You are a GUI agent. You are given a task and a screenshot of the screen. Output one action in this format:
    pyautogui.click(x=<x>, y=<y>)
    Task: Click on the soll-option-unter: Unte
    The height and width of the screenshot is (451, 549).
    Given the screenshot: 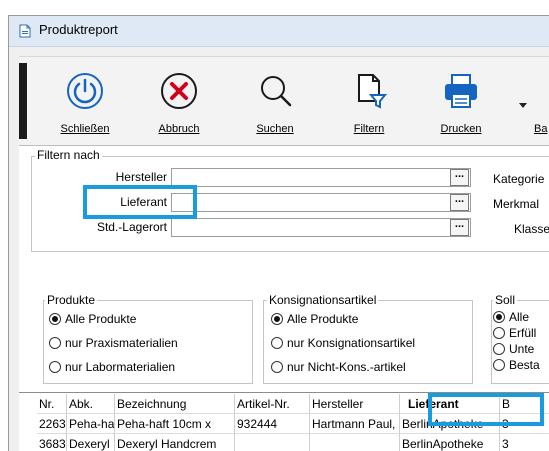 What is the action you would take?
    pyautogui.click(x=513, y=349)
    